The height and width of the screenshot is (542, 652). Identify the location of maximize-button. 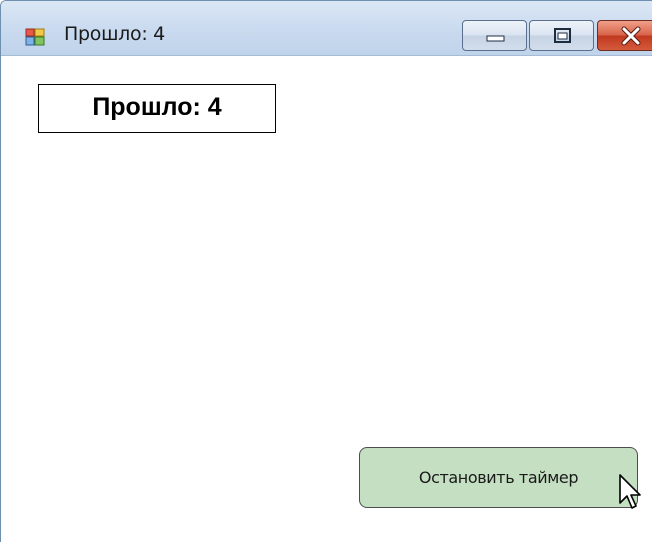
(561, 35).